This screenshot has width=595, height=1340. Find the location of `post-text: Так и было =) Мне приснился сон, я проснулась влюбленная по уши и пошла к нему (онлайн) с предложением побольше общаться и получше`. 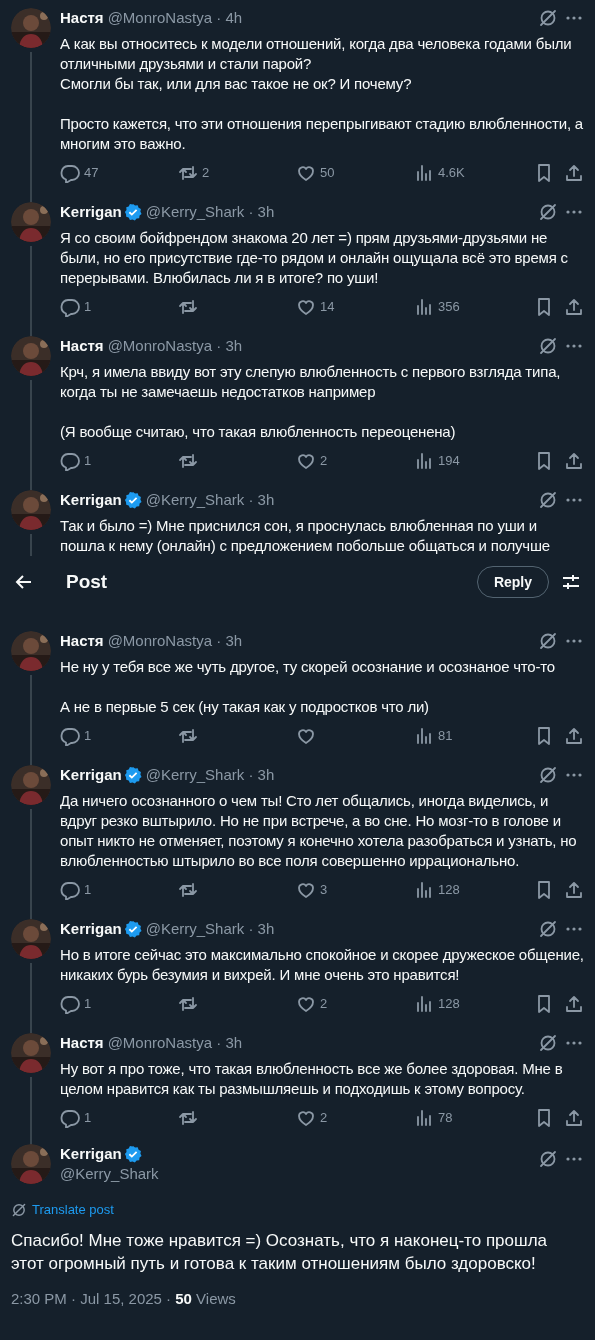

post-text: Так и было =) Мне приснился сон, я проснулась влюбленная по уши и пошла к нему (онлайн) с предложением побольше общаться и получше is located at coordinates (305, 536).